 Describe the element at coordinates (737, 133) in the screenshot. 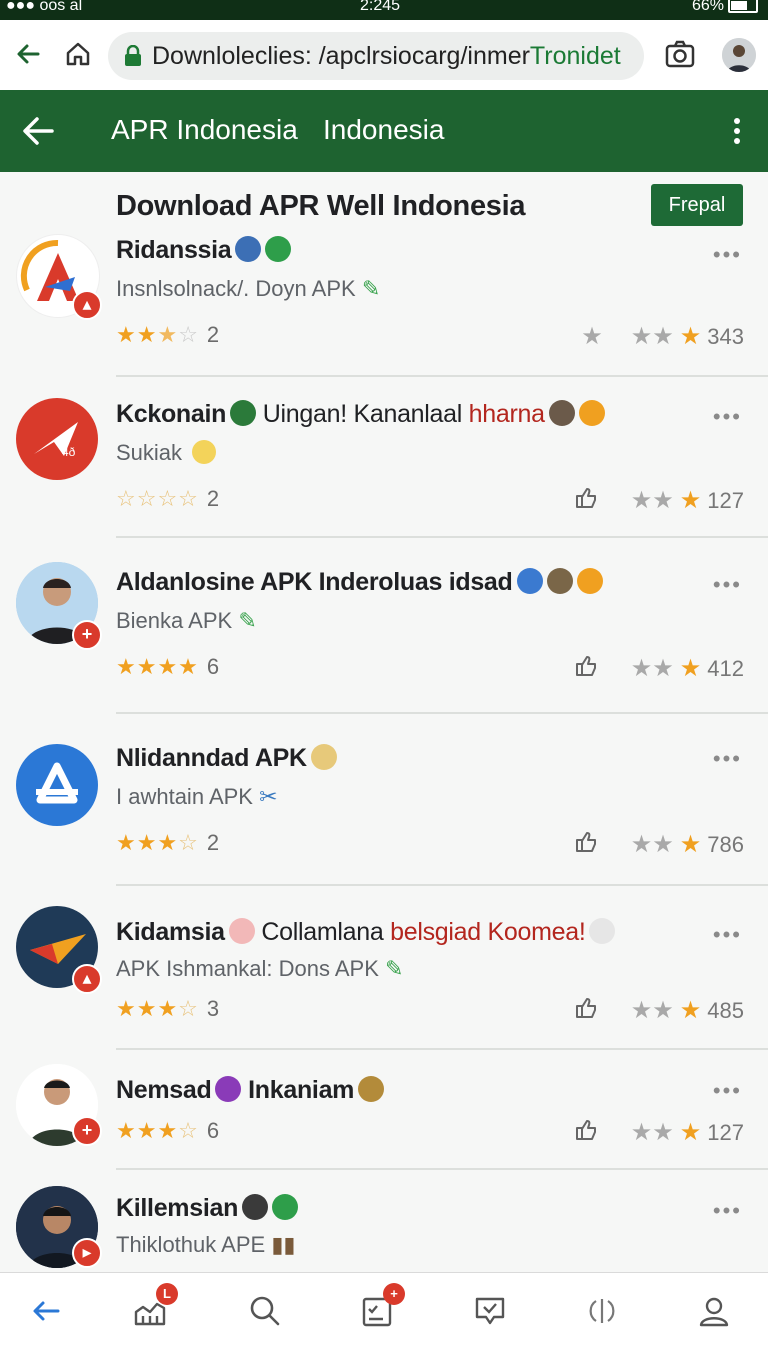

I see `overflow-menu-icon` at that location.